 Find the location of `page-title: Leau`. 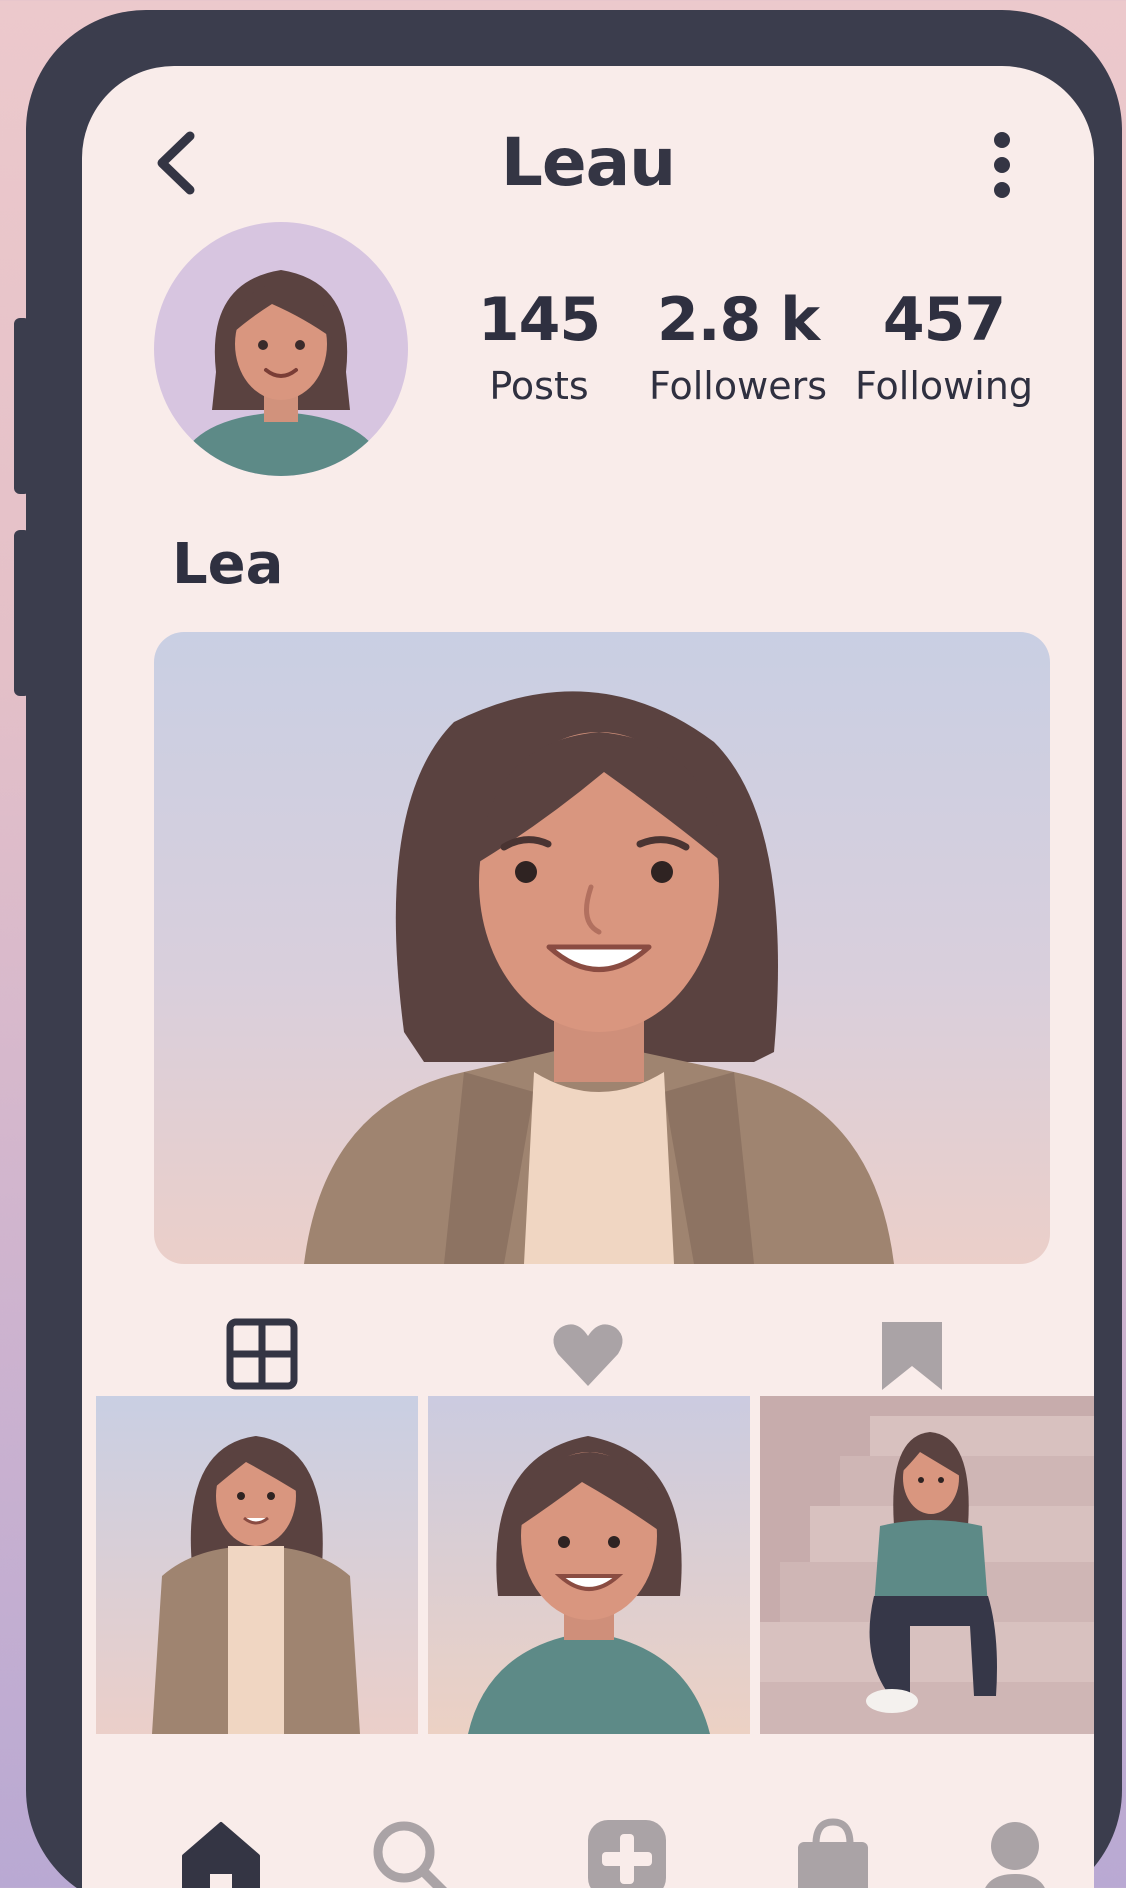

page-title: Leau is located at coordinates (588, 162).